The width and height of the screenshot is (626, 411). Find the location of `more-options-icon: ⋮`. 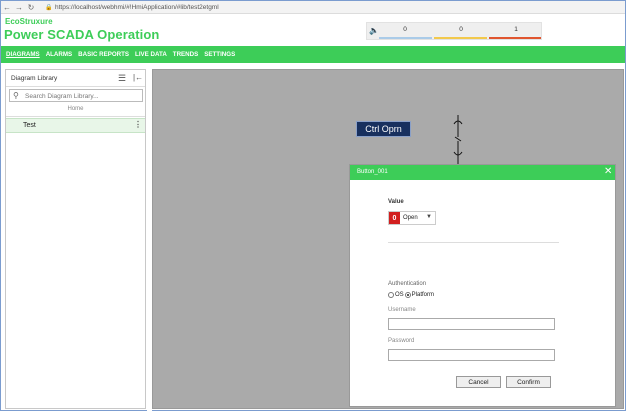

more-options-icon: ⋮ is located at coordinates (138, 124).